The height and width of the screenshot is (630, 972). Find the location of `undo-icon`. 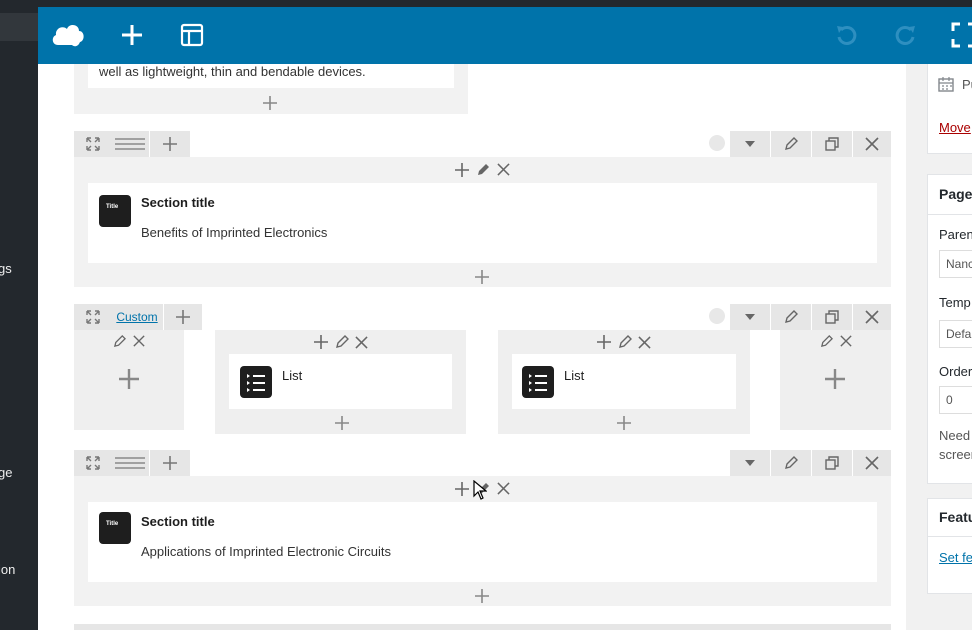

undo-icon is located at coordinates (846, 35).